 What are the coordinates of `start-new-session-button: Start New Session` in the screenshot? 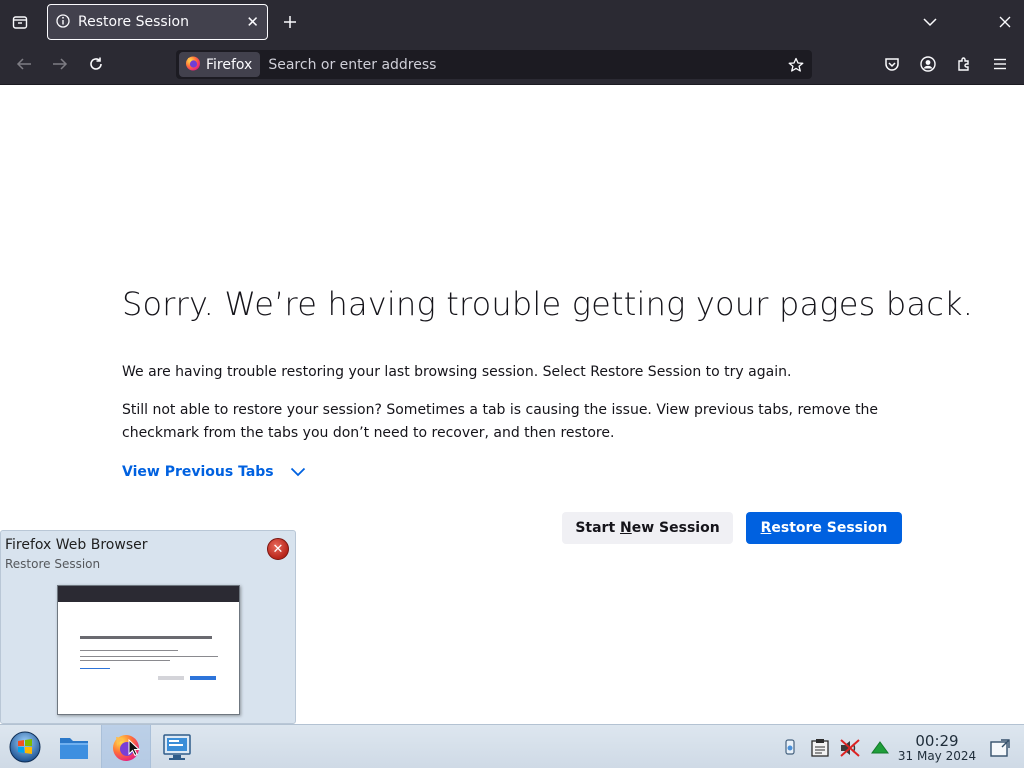 It's located at (647, 528).